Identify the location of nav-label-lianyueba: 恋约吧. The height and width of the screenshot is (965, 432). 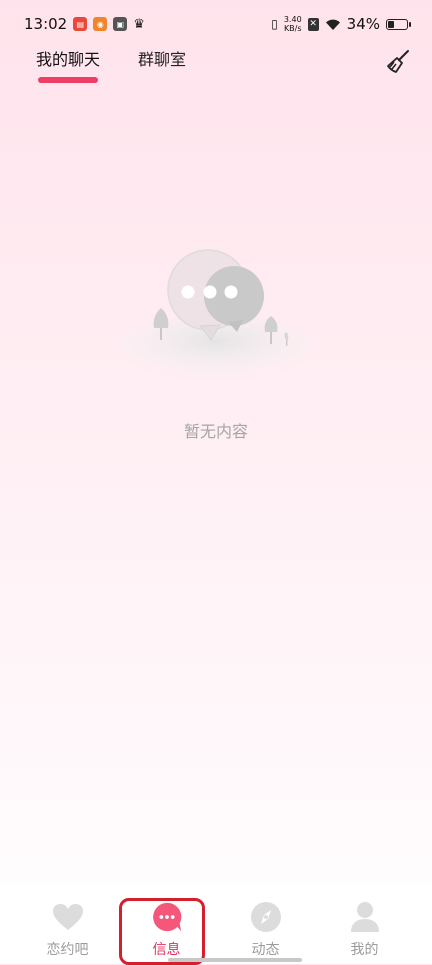
(67, 950).